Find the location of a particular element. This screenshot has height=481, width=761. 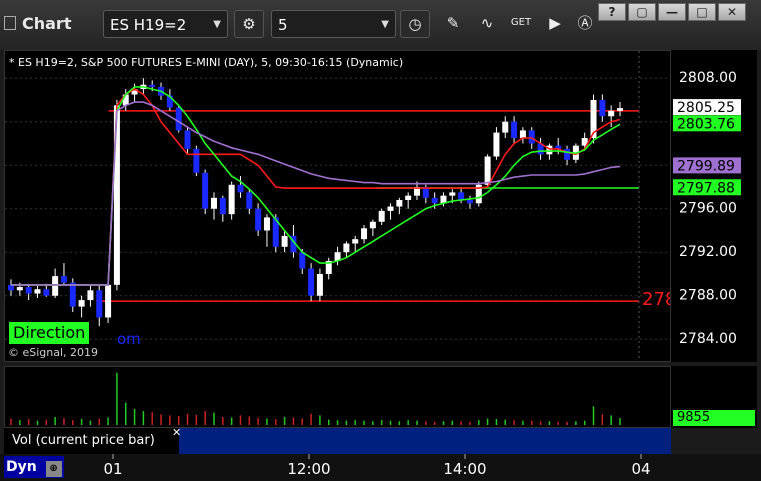

vol-value-label: 9855 is located at coordinates (714, 418).